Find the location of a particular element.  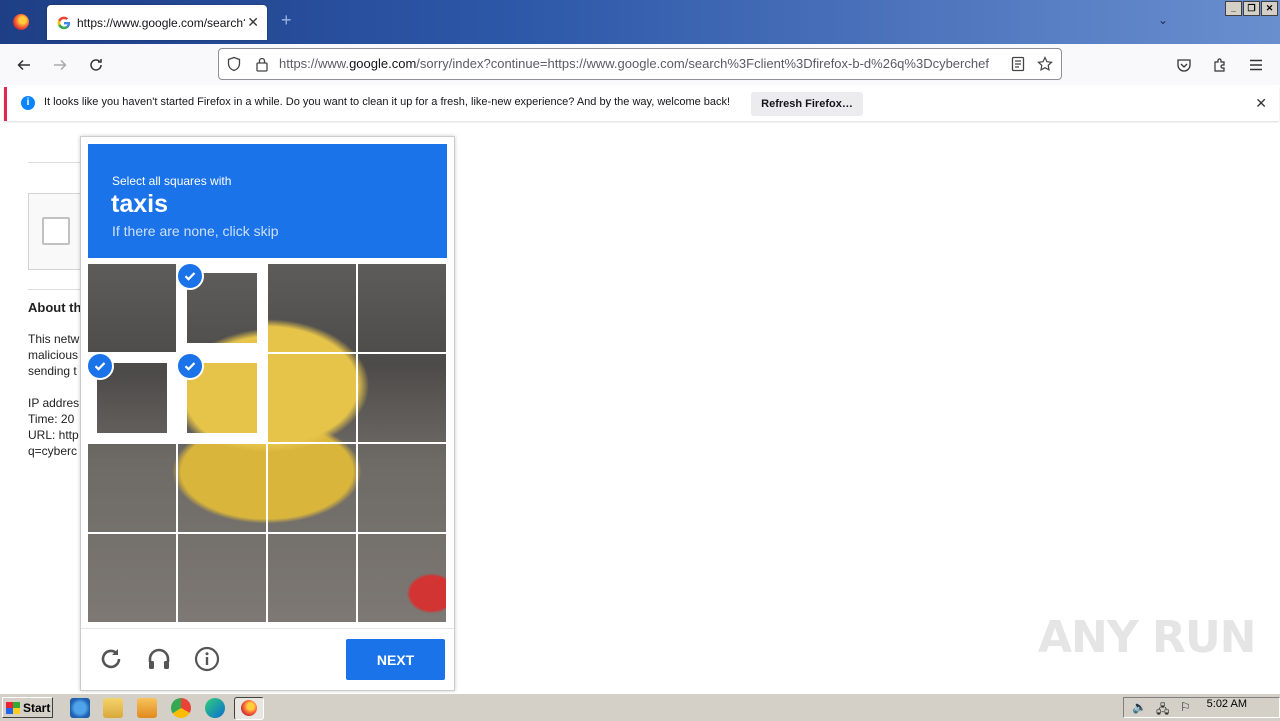

body-line: malicious is located at coordinates (53, 355).